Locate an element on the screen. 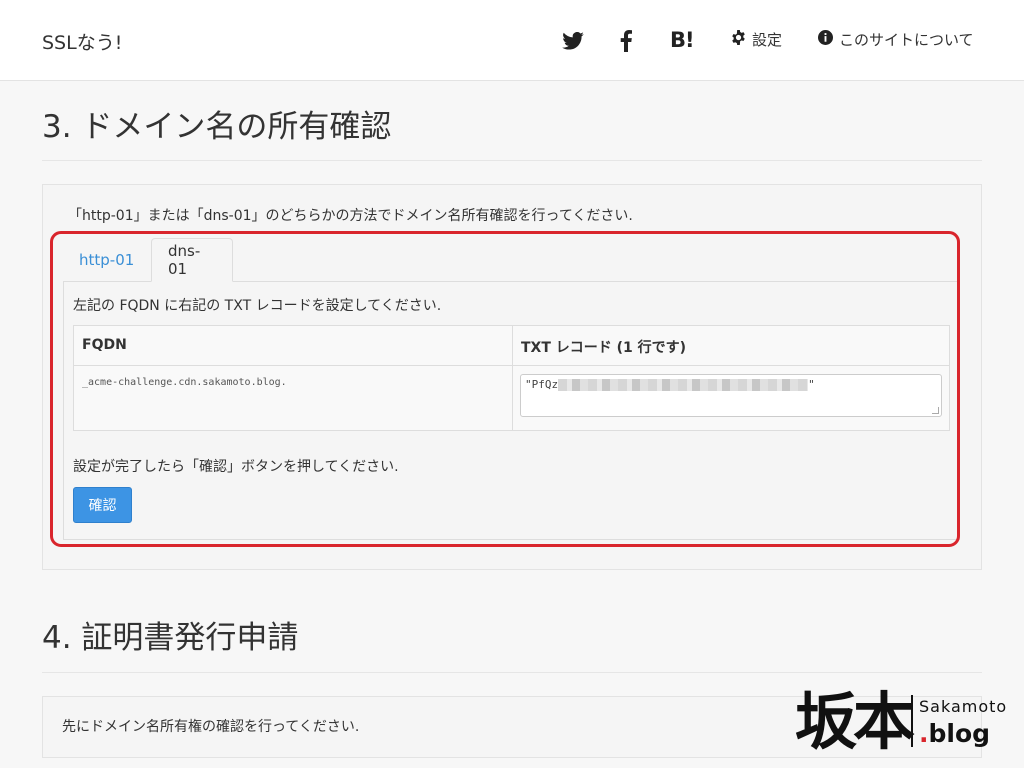  about-label: このサイトについて is located at coordinates (906, 40).